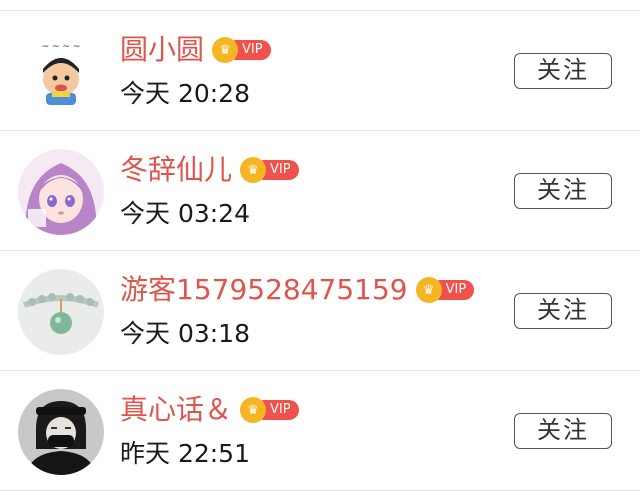  Describe the element at coordinates (320, 5) in the screenshot. I see `top-divider` at that location.